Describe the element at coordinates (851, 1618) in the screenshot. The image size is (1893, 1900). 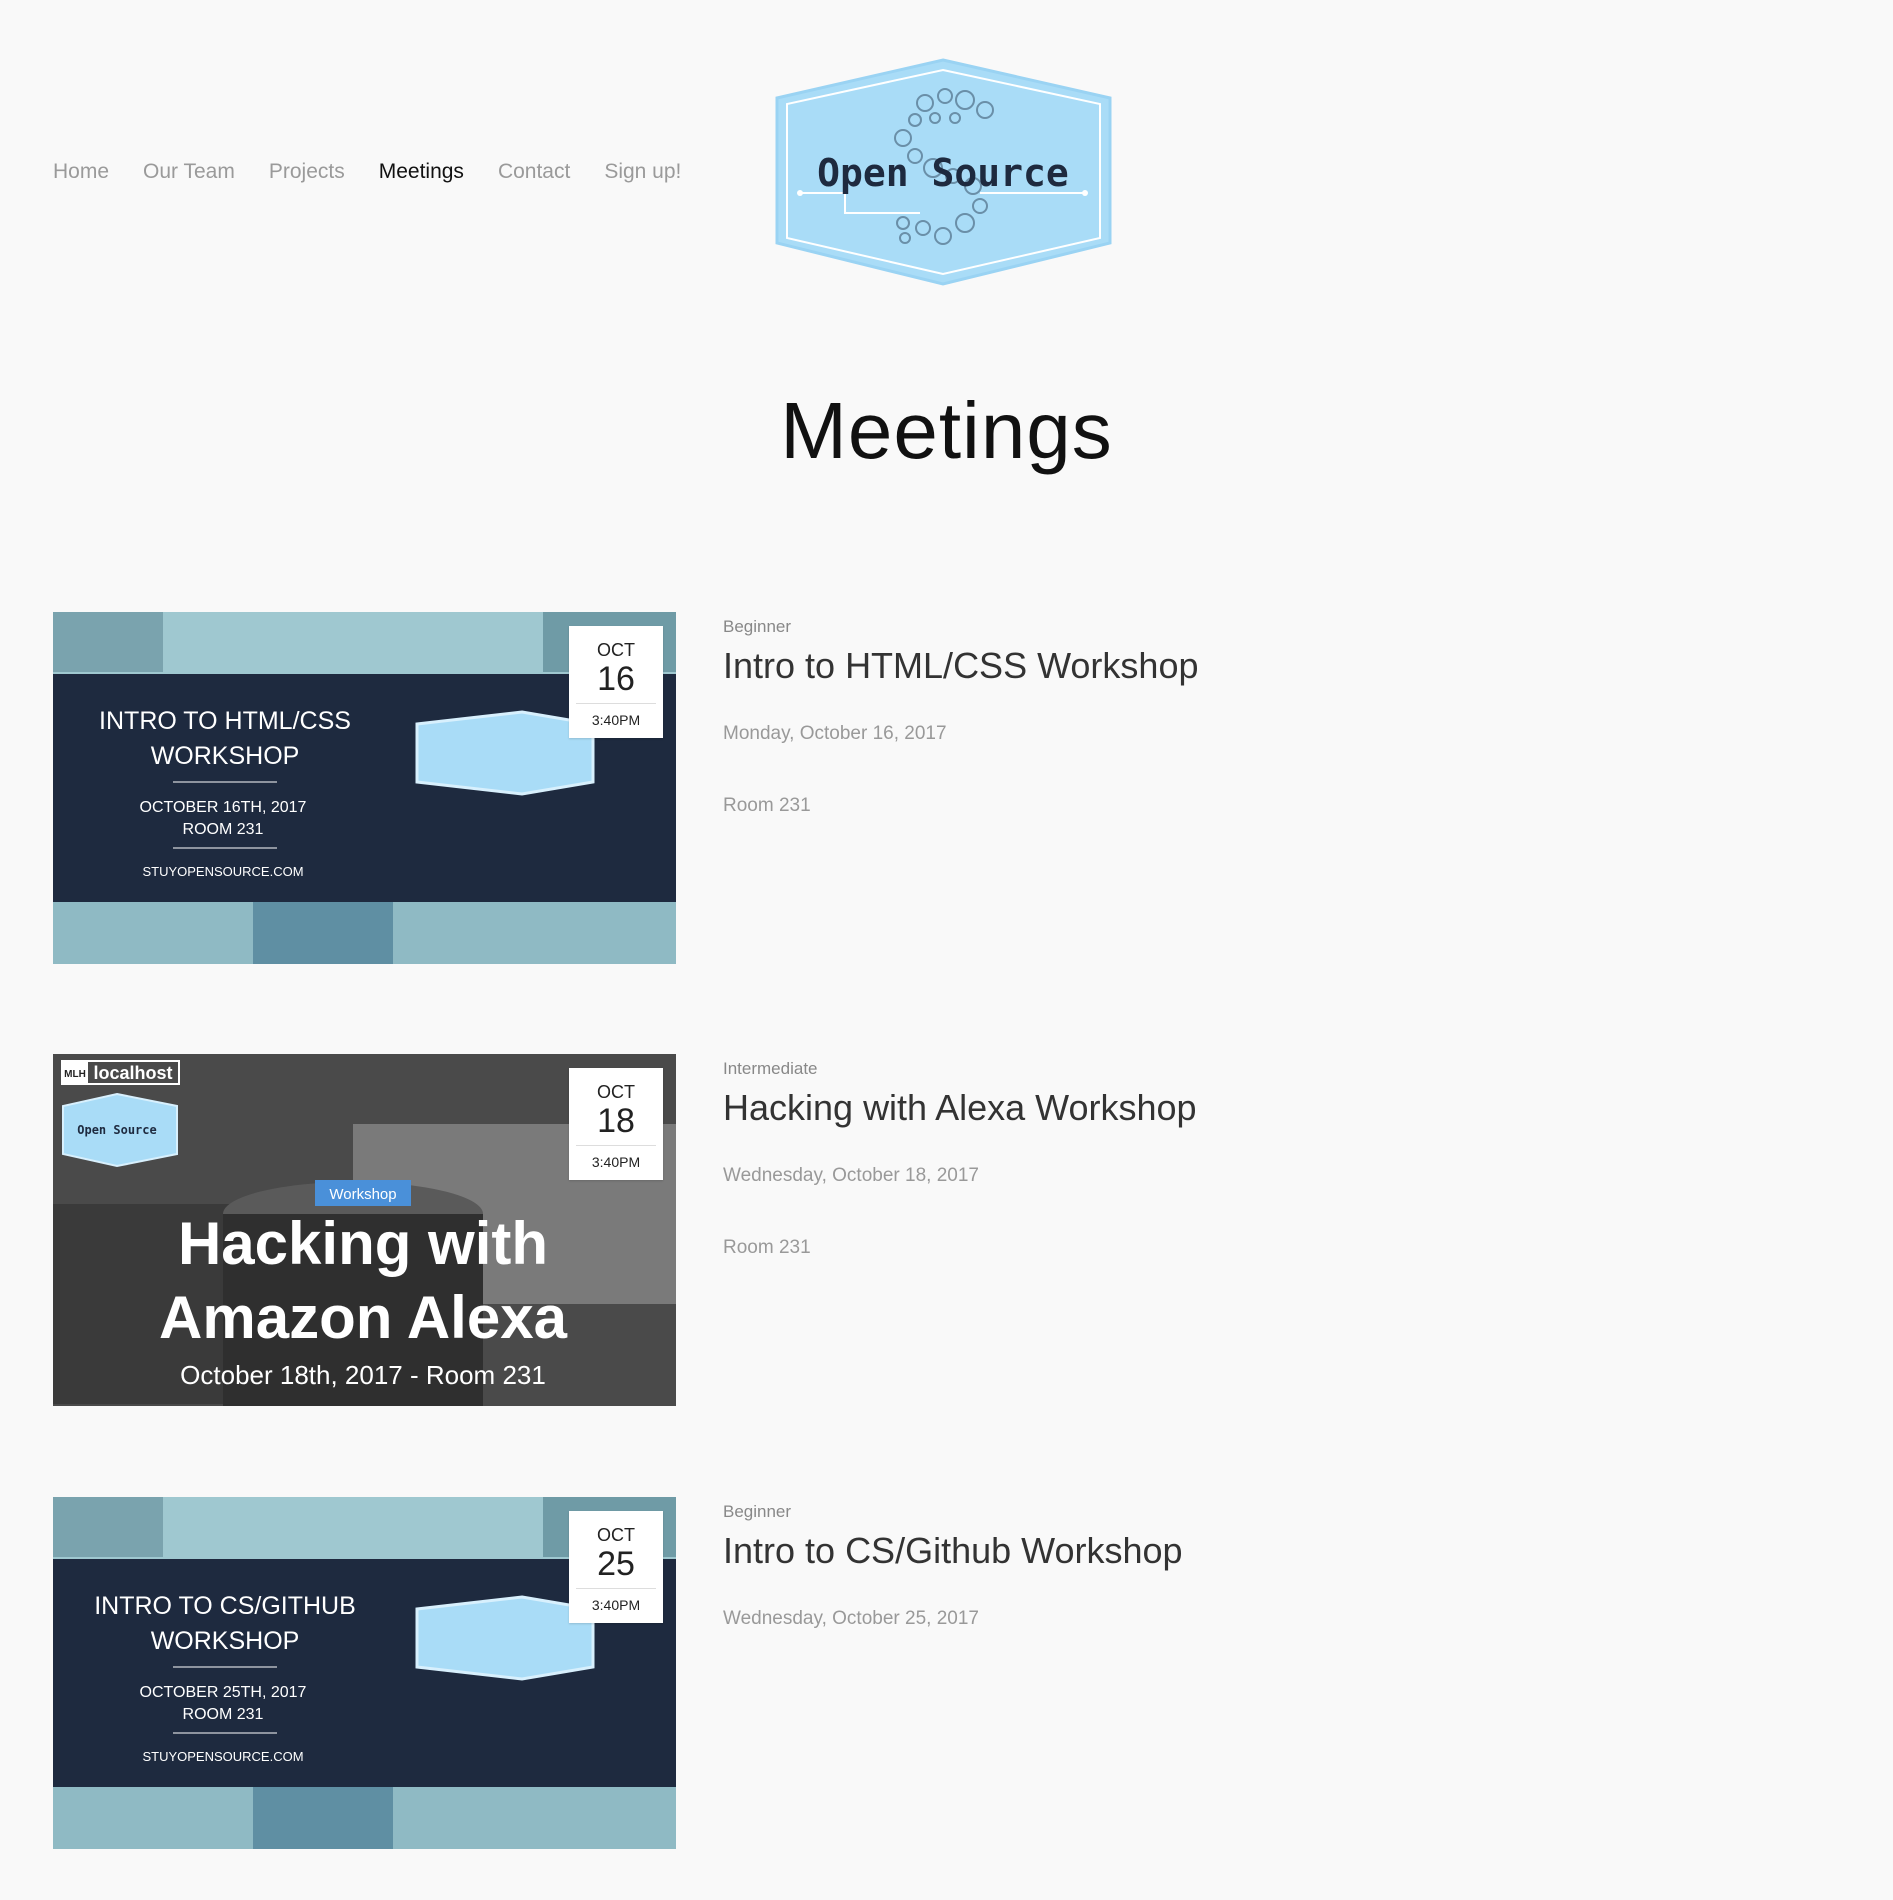
I see `meeting-date: Wednesday, October 25, 2017` at that location.